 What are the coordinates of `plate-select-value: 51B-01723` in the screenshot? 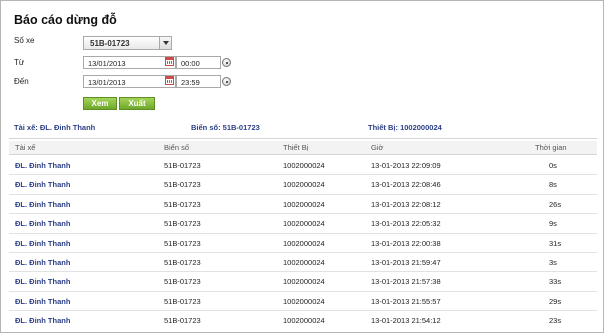 It's located at (110, 43).